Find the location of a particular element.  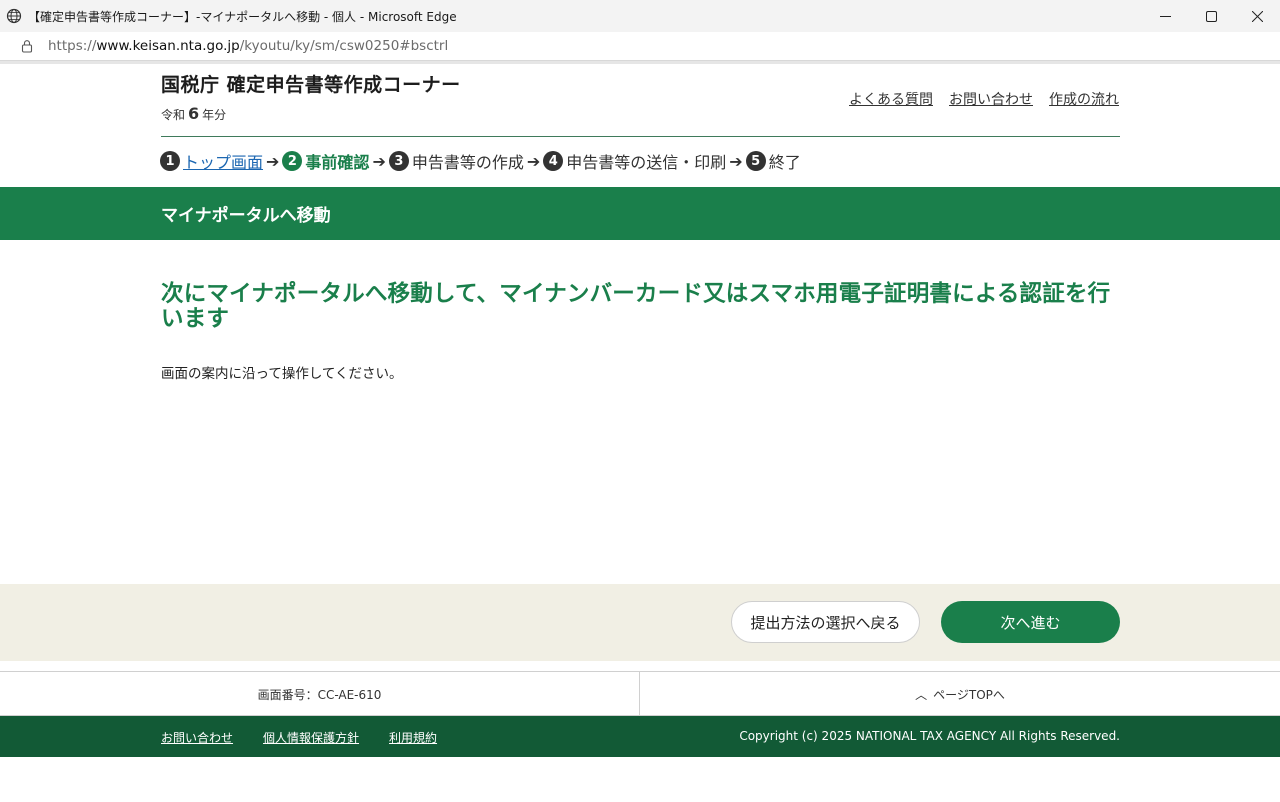

next-button: 次へ進む is located at coordinates (1030, 622).